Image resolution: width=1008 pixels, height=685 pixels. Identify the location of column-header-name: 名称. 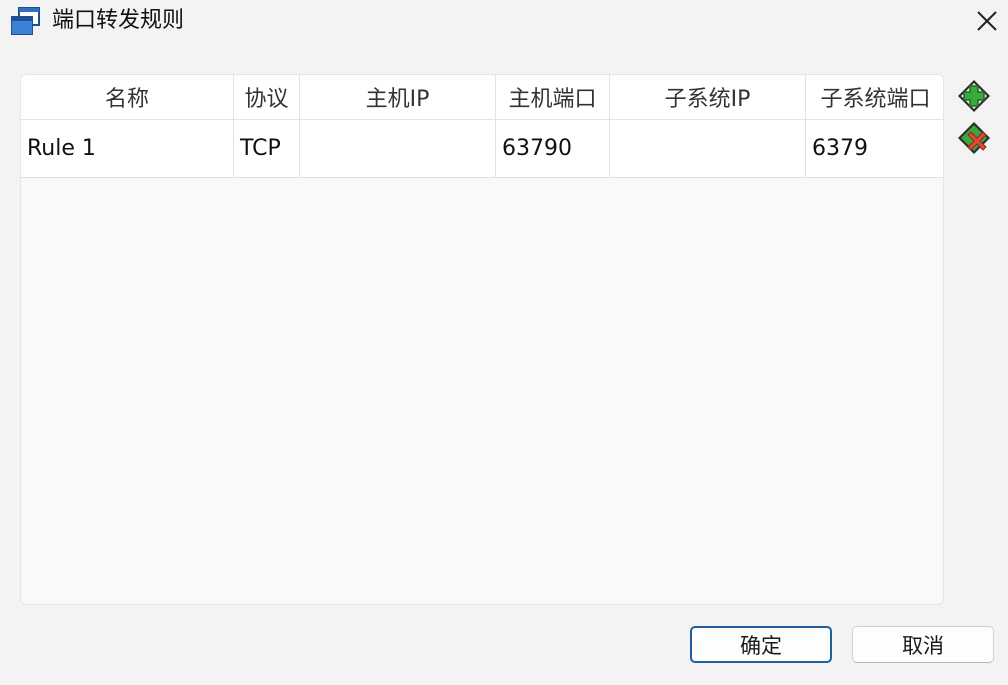
(127, 97).